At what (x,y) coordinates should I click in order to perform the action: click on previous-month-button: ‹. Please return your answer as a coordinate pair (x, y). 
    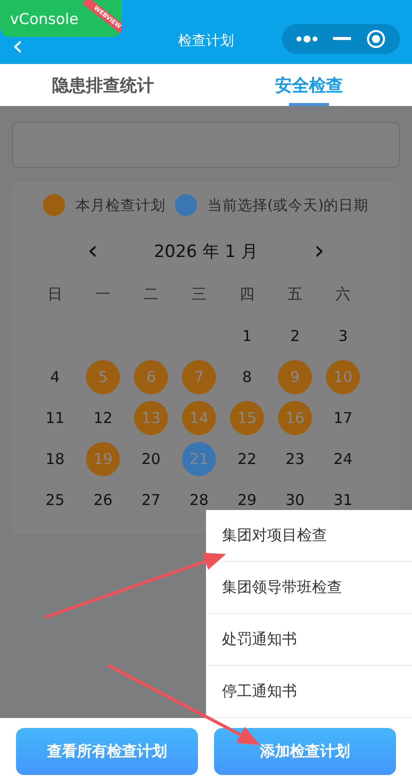
    Looking at the image, I should click on (92, 251).